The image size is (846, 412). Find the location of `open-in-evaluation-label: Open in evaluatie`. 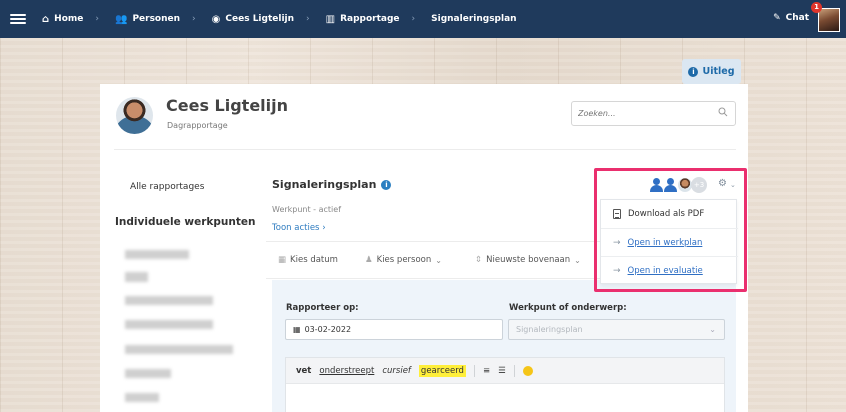

open-in-evaluation-label: Open in evaluatie is located at coordinates (665, 270).